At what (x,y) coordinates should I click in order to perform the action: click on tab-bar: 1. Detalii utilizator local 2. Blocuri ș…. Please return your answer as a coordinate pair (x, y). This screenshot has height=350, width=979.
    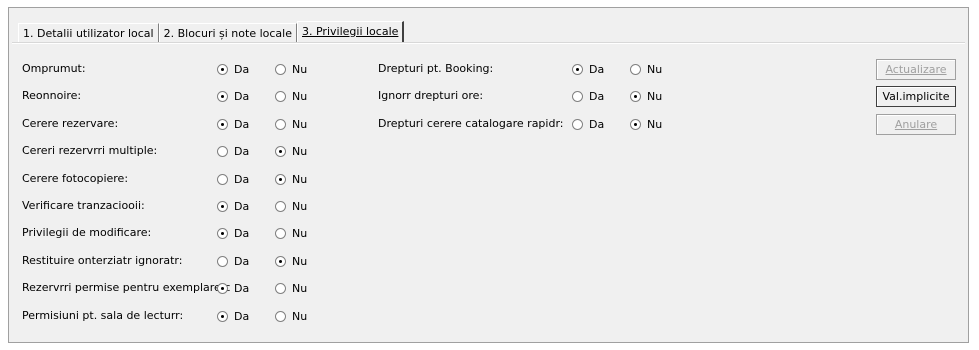
    Looking at the image, I should click on (211, 32).